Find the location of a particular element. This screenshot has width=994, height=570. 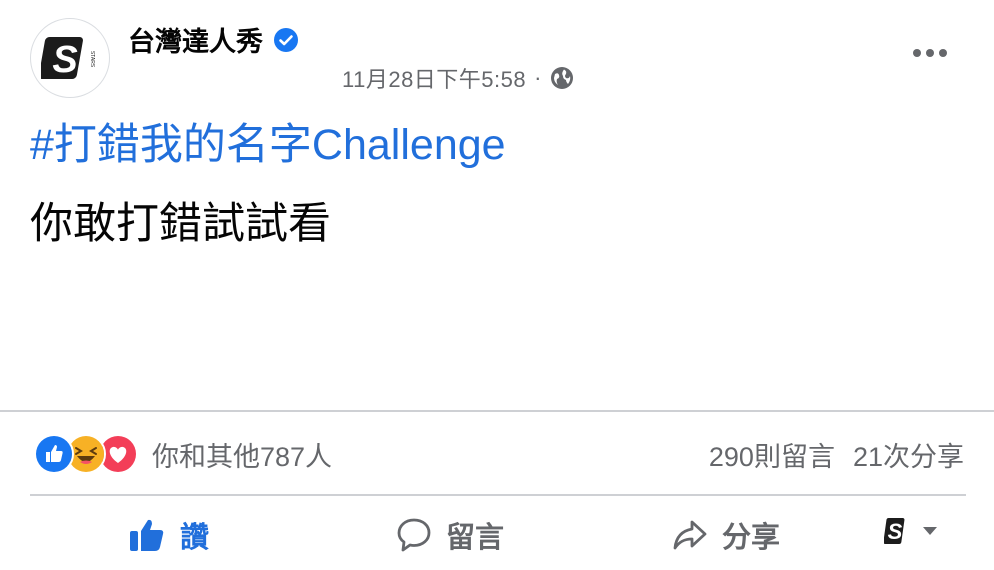

post-hashtag-link: #打錯我的名字Challenge is located at coordinates (268, 145).